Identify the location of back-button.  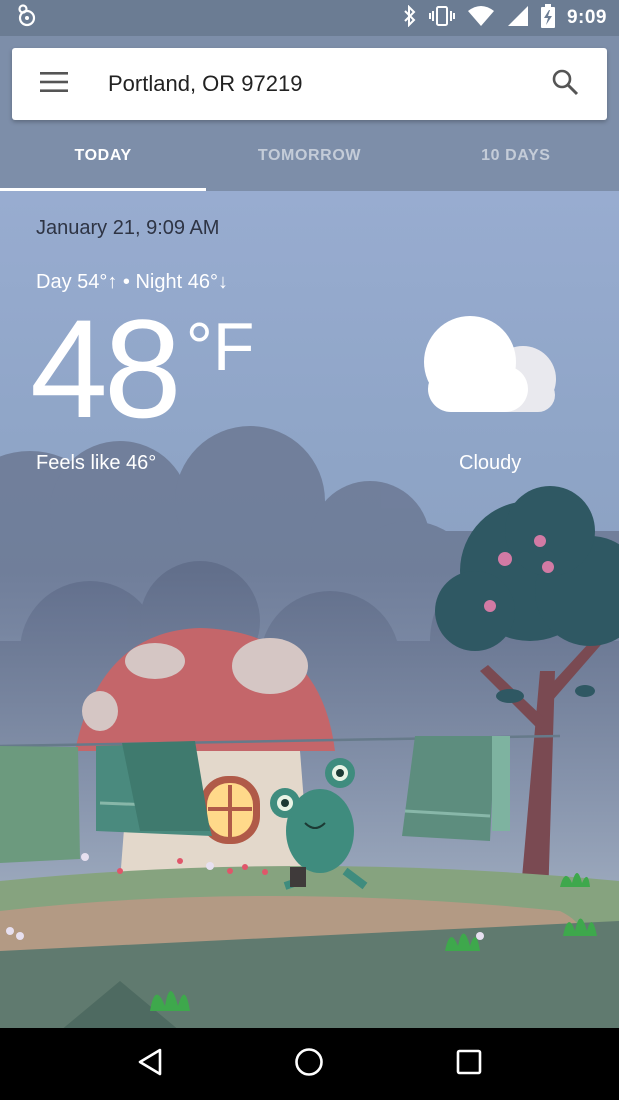
(150, 1064).